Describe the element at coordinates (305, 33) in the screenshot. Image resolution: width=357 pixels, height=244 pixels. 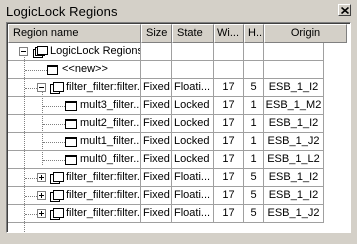
I see `column-header-origin: Origin` at that location.